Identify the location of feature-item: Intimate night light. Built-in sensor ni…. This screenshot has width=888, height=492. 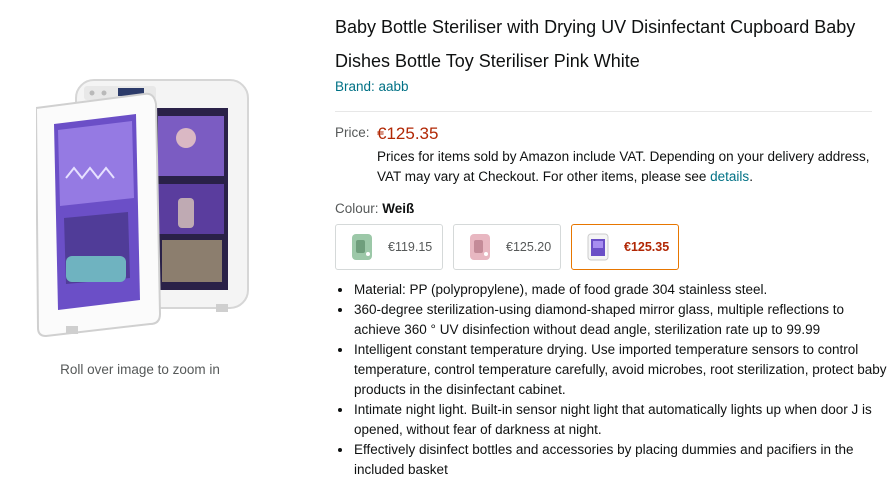
(620, 420).